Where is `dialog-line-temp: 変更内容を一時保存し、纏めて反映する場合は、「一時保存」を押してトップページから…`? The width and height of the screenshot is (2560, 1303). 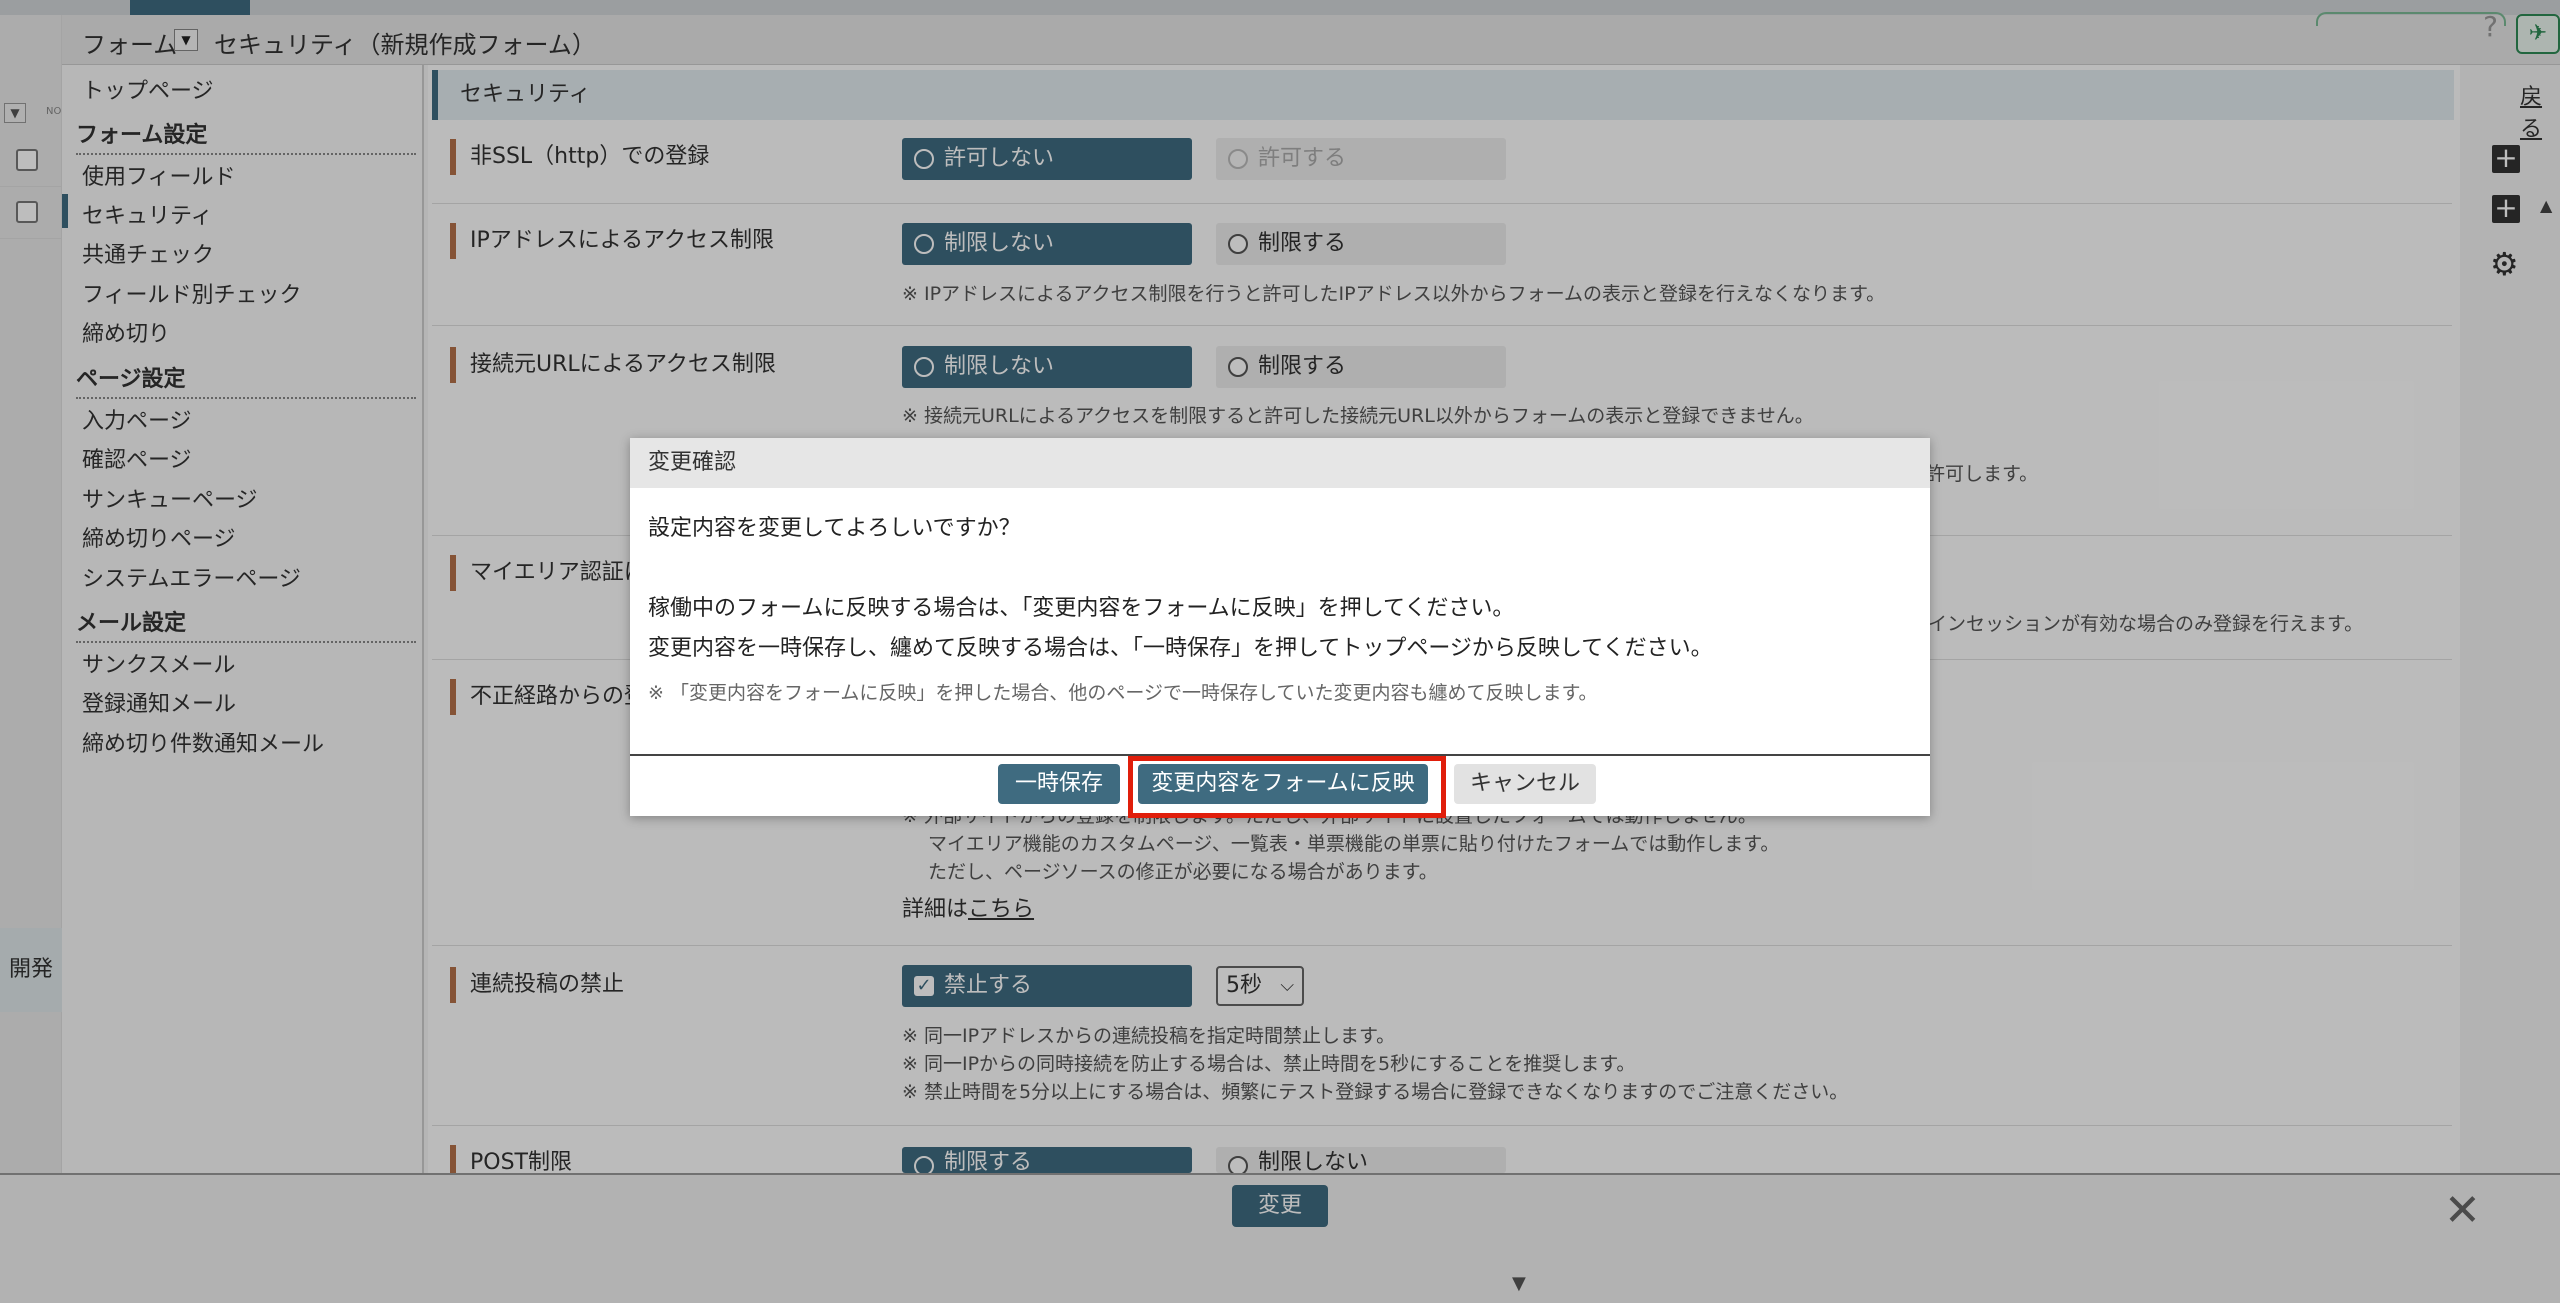
dialog-line-temp: 変更内容を一時保存し、纏めて反映する場合は、「一時保存」を押してトップページから… is located at coordinates (1180, 648).